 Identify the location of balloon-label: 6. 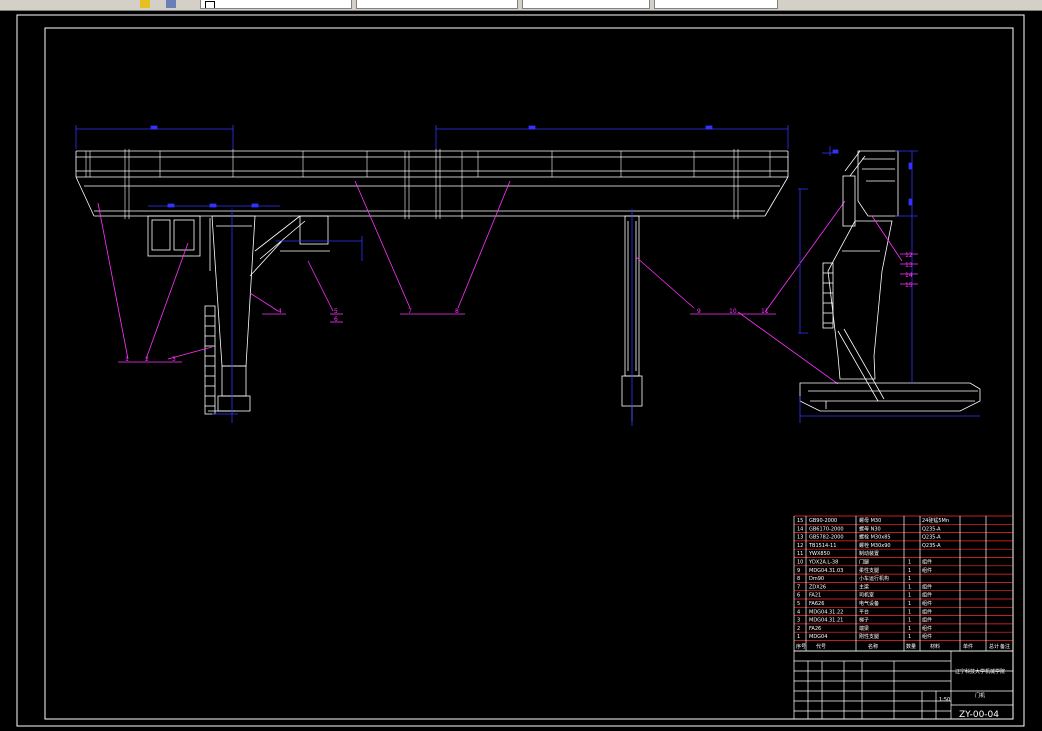
(336, 319).